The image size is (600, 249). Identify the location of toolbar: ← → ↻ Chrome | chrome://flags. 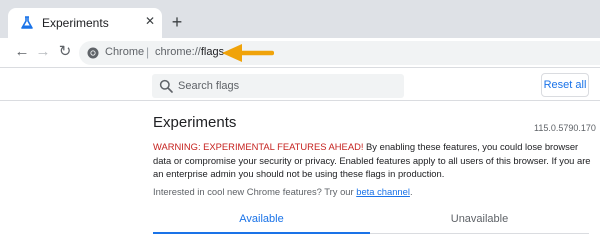
(300, 53).